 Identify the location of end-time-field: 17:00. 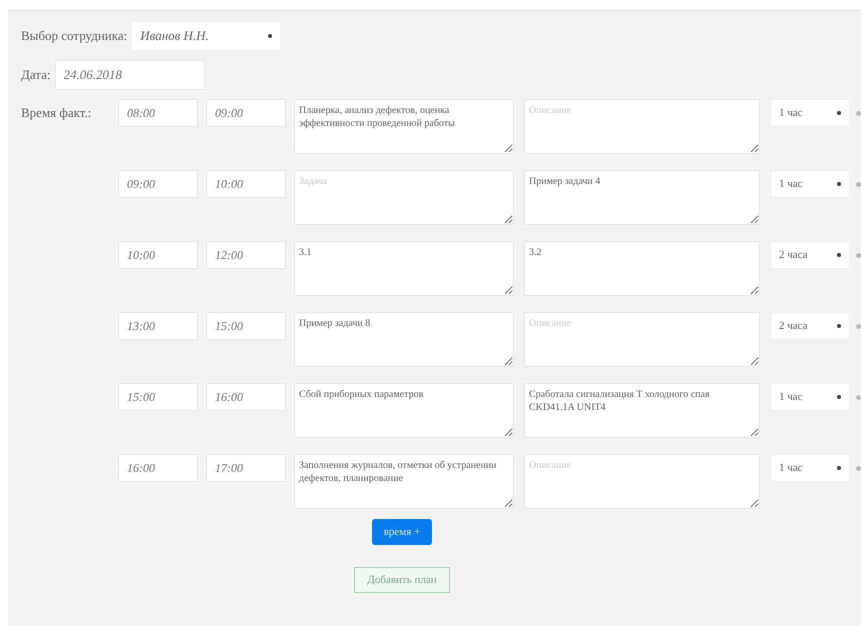
(246, 468).